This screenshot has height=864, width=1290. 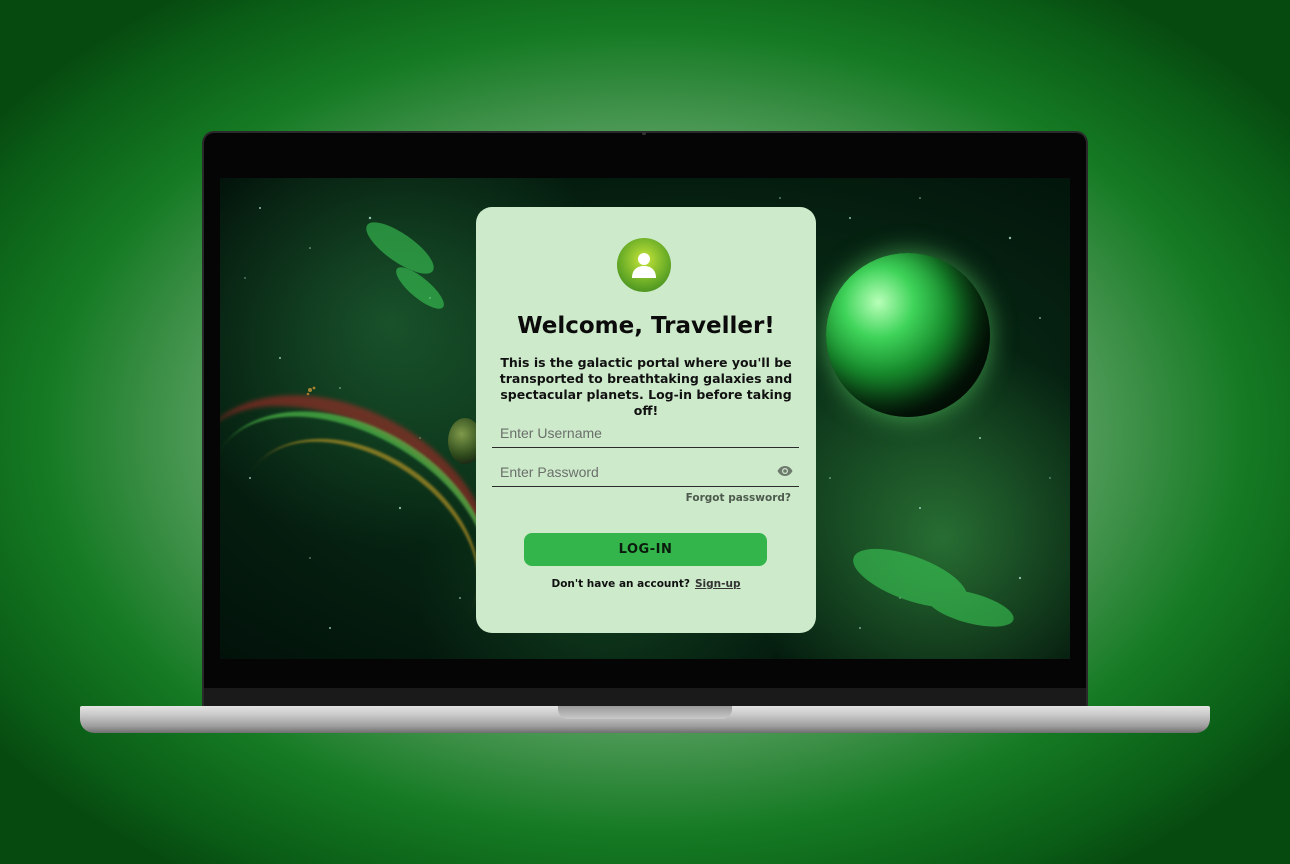 I want to click on username-input, so click(x=627, y=433).